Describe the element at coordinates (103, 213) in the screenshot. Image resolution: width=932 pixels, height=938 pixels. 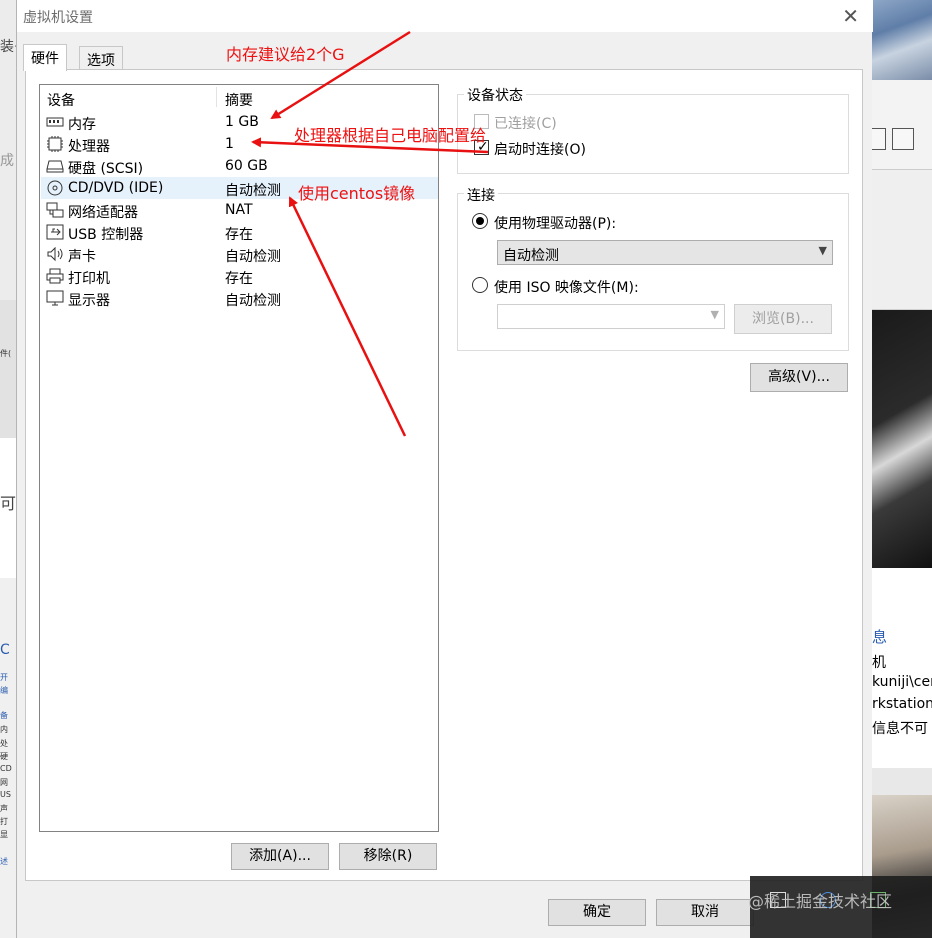
I see `device-name: 网络适配器` at that location.